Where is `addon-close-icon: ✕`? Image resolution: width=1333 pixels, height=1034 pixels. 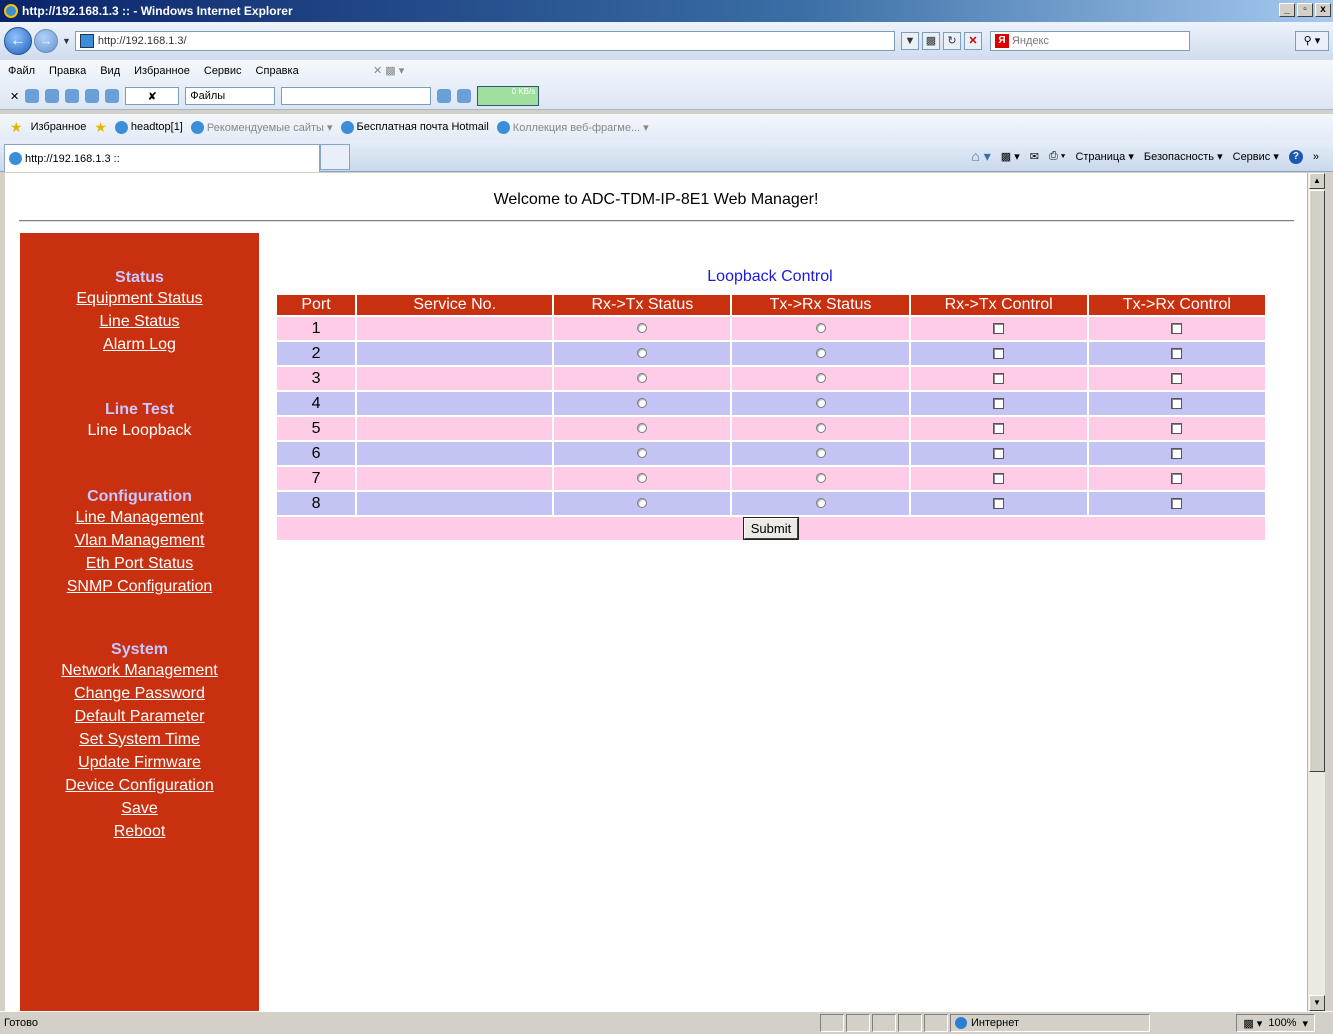
addon-close-icon: ✕ is located at coordinates (14, 96).